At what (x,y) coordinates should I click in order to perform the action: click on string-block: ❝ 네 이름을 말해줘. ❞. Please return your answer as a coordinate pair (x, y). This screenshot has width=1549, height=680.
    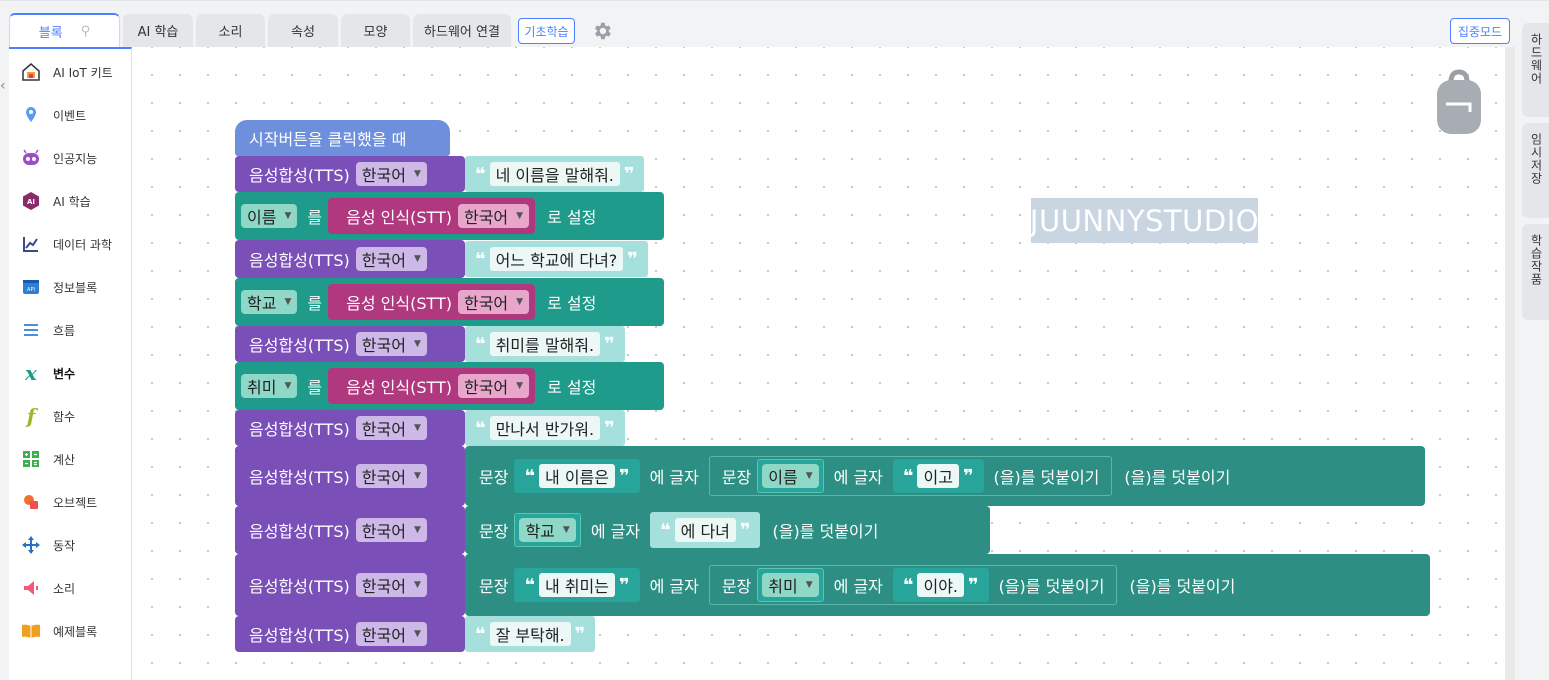
    Looking at the image, I should click on (555, 174).